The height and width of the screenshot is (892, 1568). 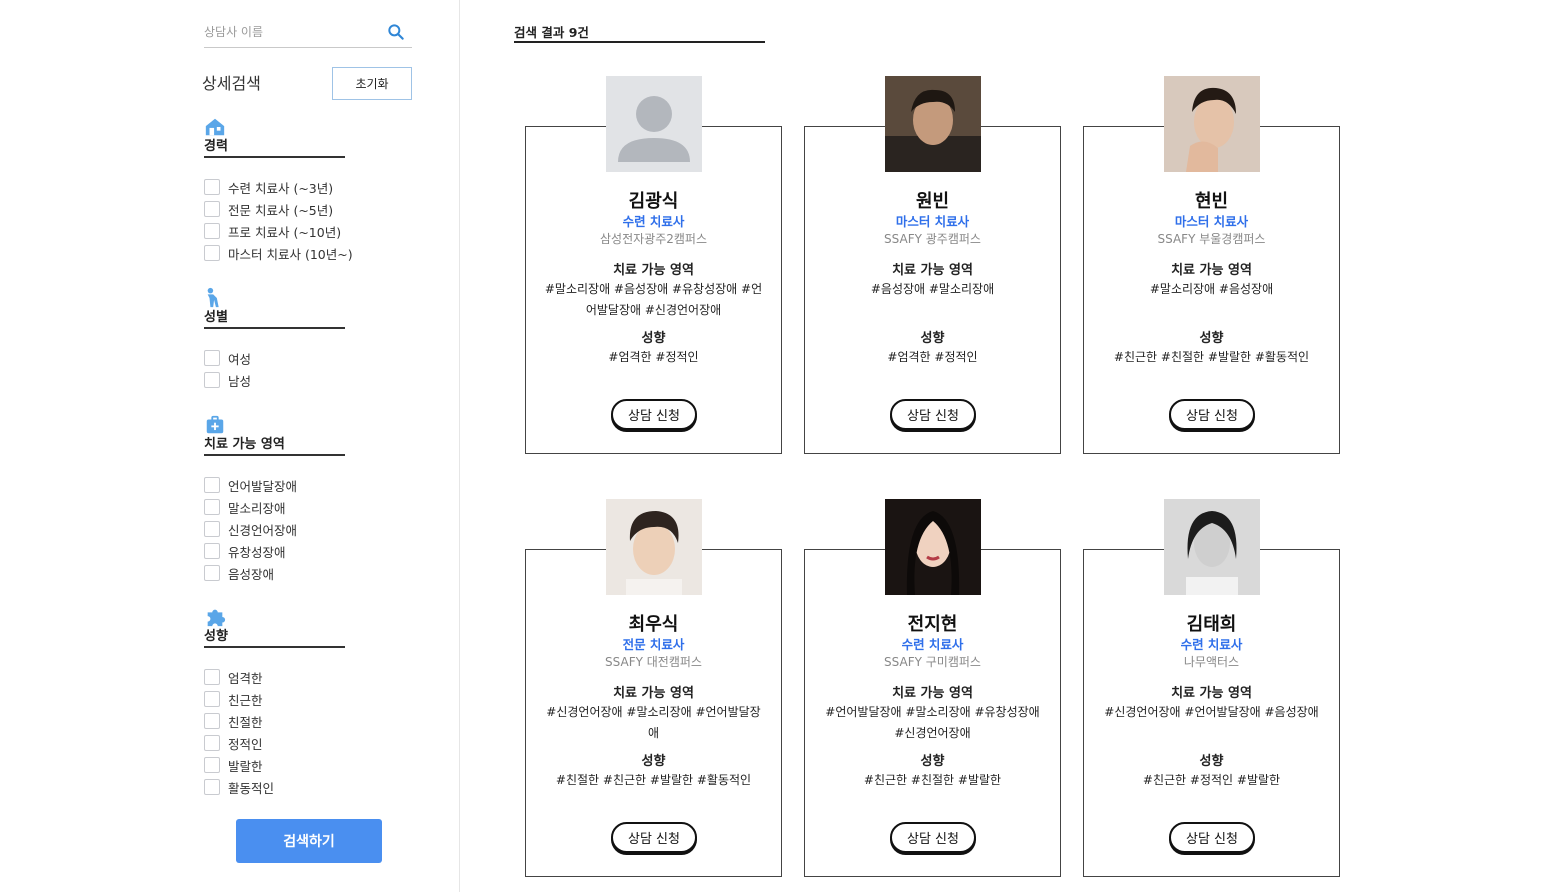 What do you see at coordinates (304, 787) in the screenshot?
I see `checkbox-option: 활동적인` at bounding box center [304, 787].